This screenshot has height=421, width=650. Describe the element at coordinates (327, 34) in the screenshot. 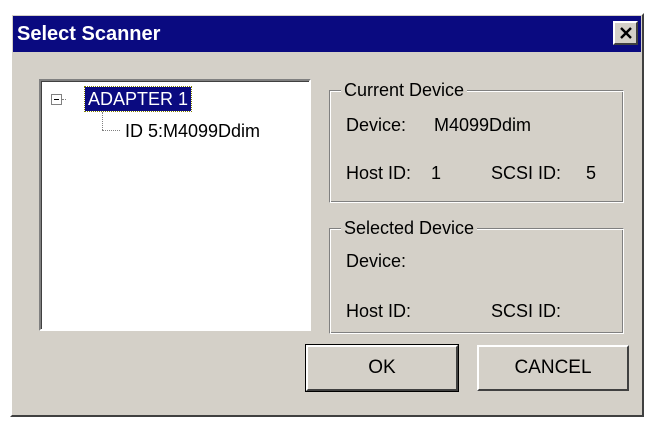

I see `title-bar: Select Scanner` at that location.